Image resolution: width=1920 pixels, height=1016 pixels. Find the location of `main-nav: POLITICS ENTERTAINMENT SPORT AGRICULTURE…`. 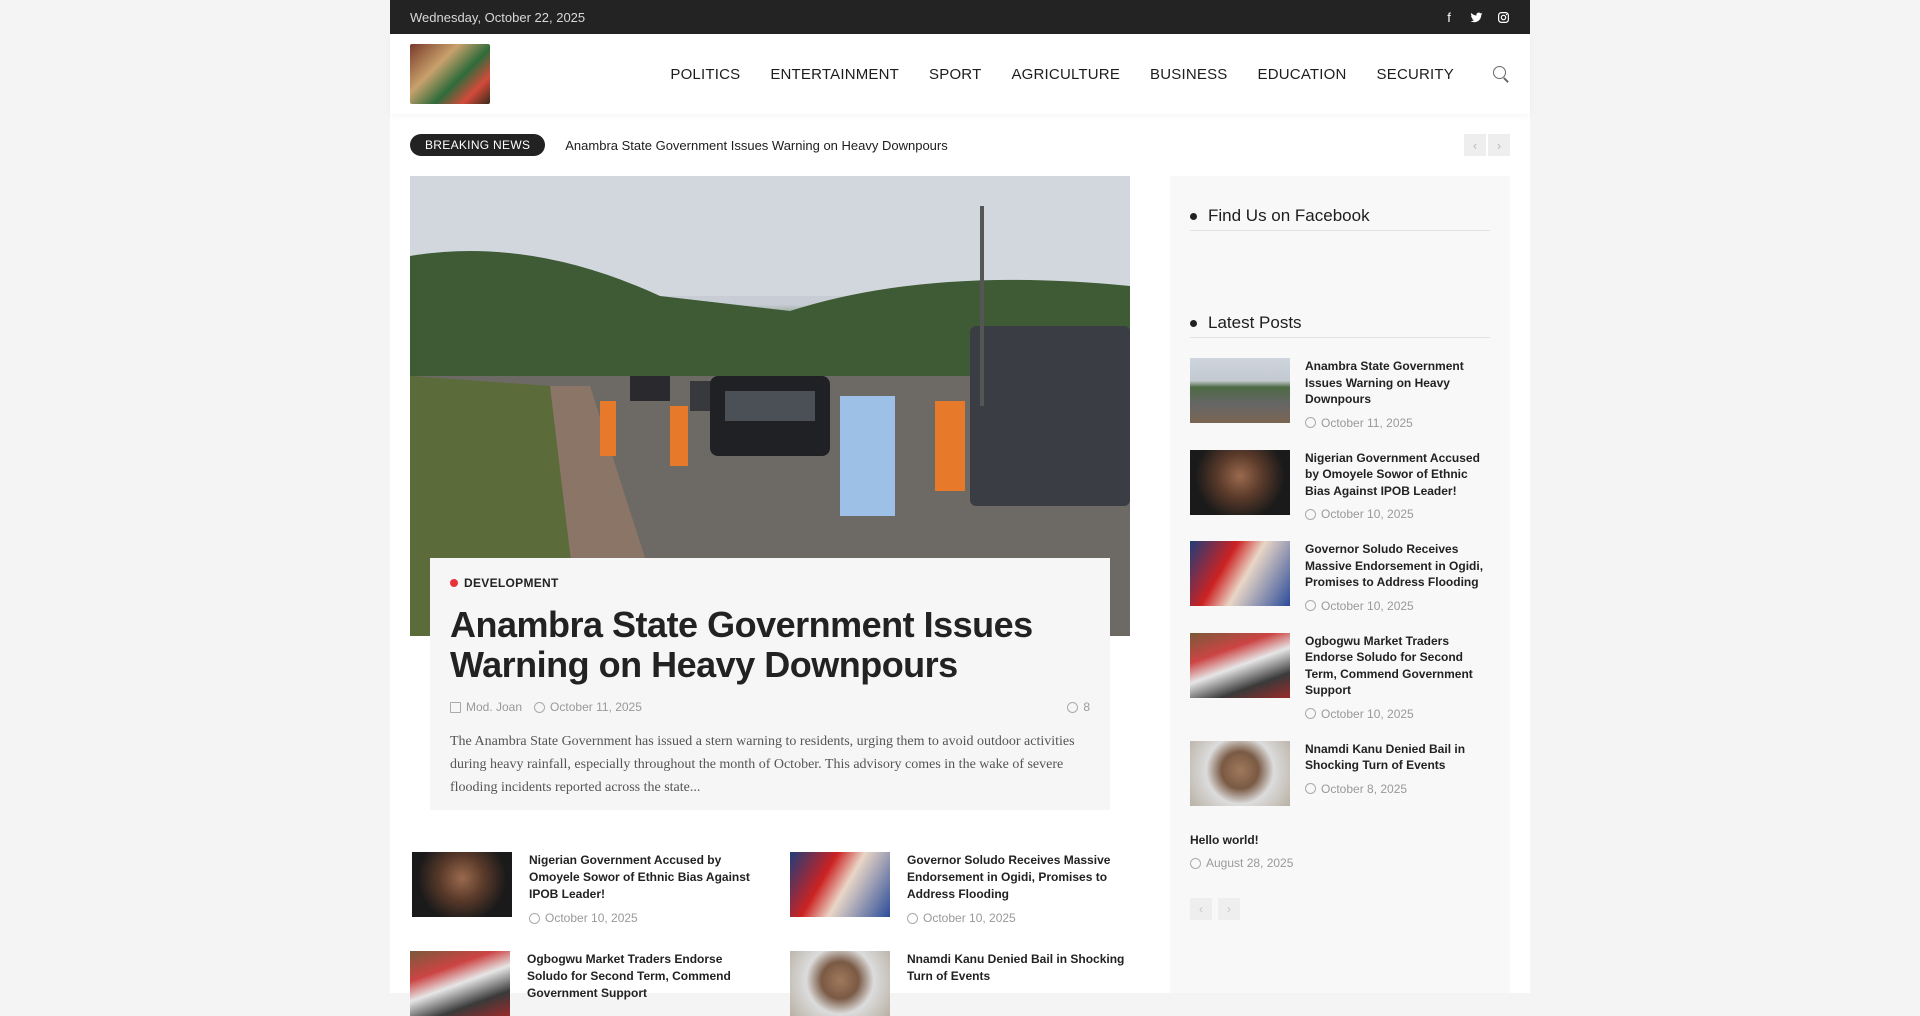

main-nav: POLITICS ENTERTAINMENT SPORT AGRICULTURE… is located at coordinates (1075, 74).